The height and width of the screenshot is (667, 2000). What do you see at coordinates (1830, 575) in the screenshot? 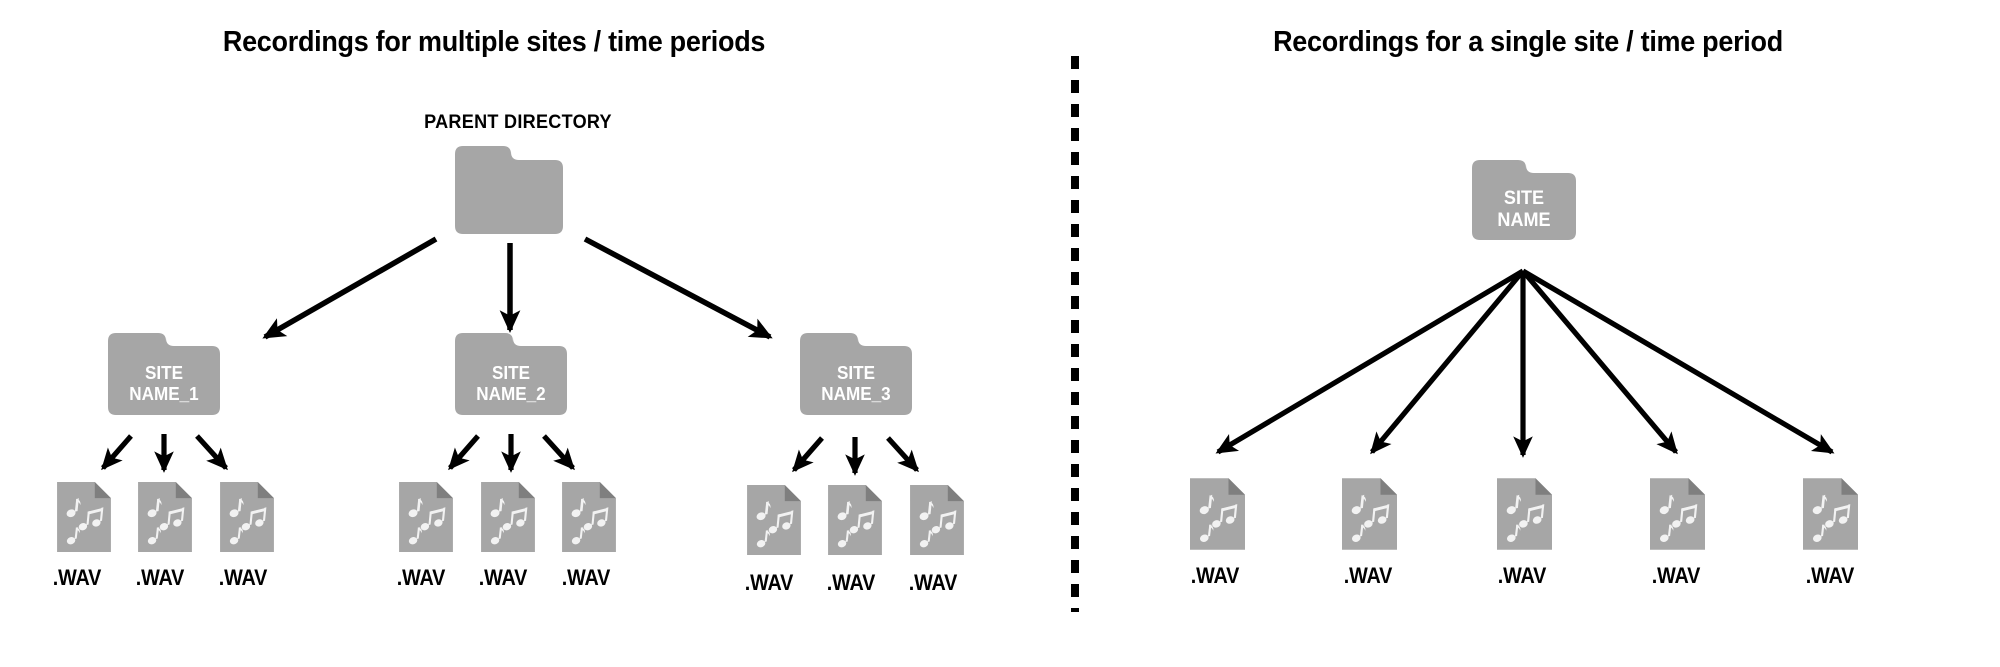
I see `wav-label-single-5: .WAV` at bounding box center [1830, 575].